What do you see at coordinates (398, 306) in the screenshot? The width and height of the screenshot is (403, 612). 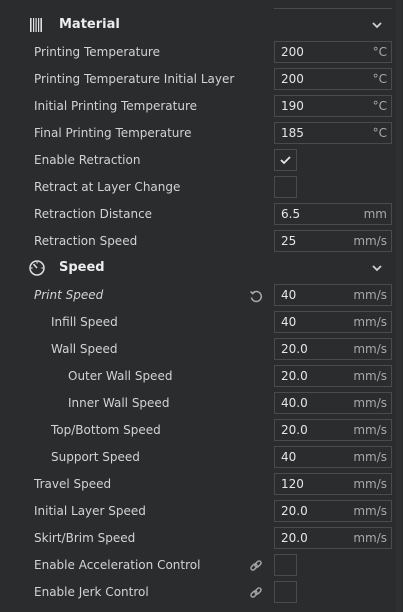 I see `scrollbar-thumb` at bounding box center [398, 306].